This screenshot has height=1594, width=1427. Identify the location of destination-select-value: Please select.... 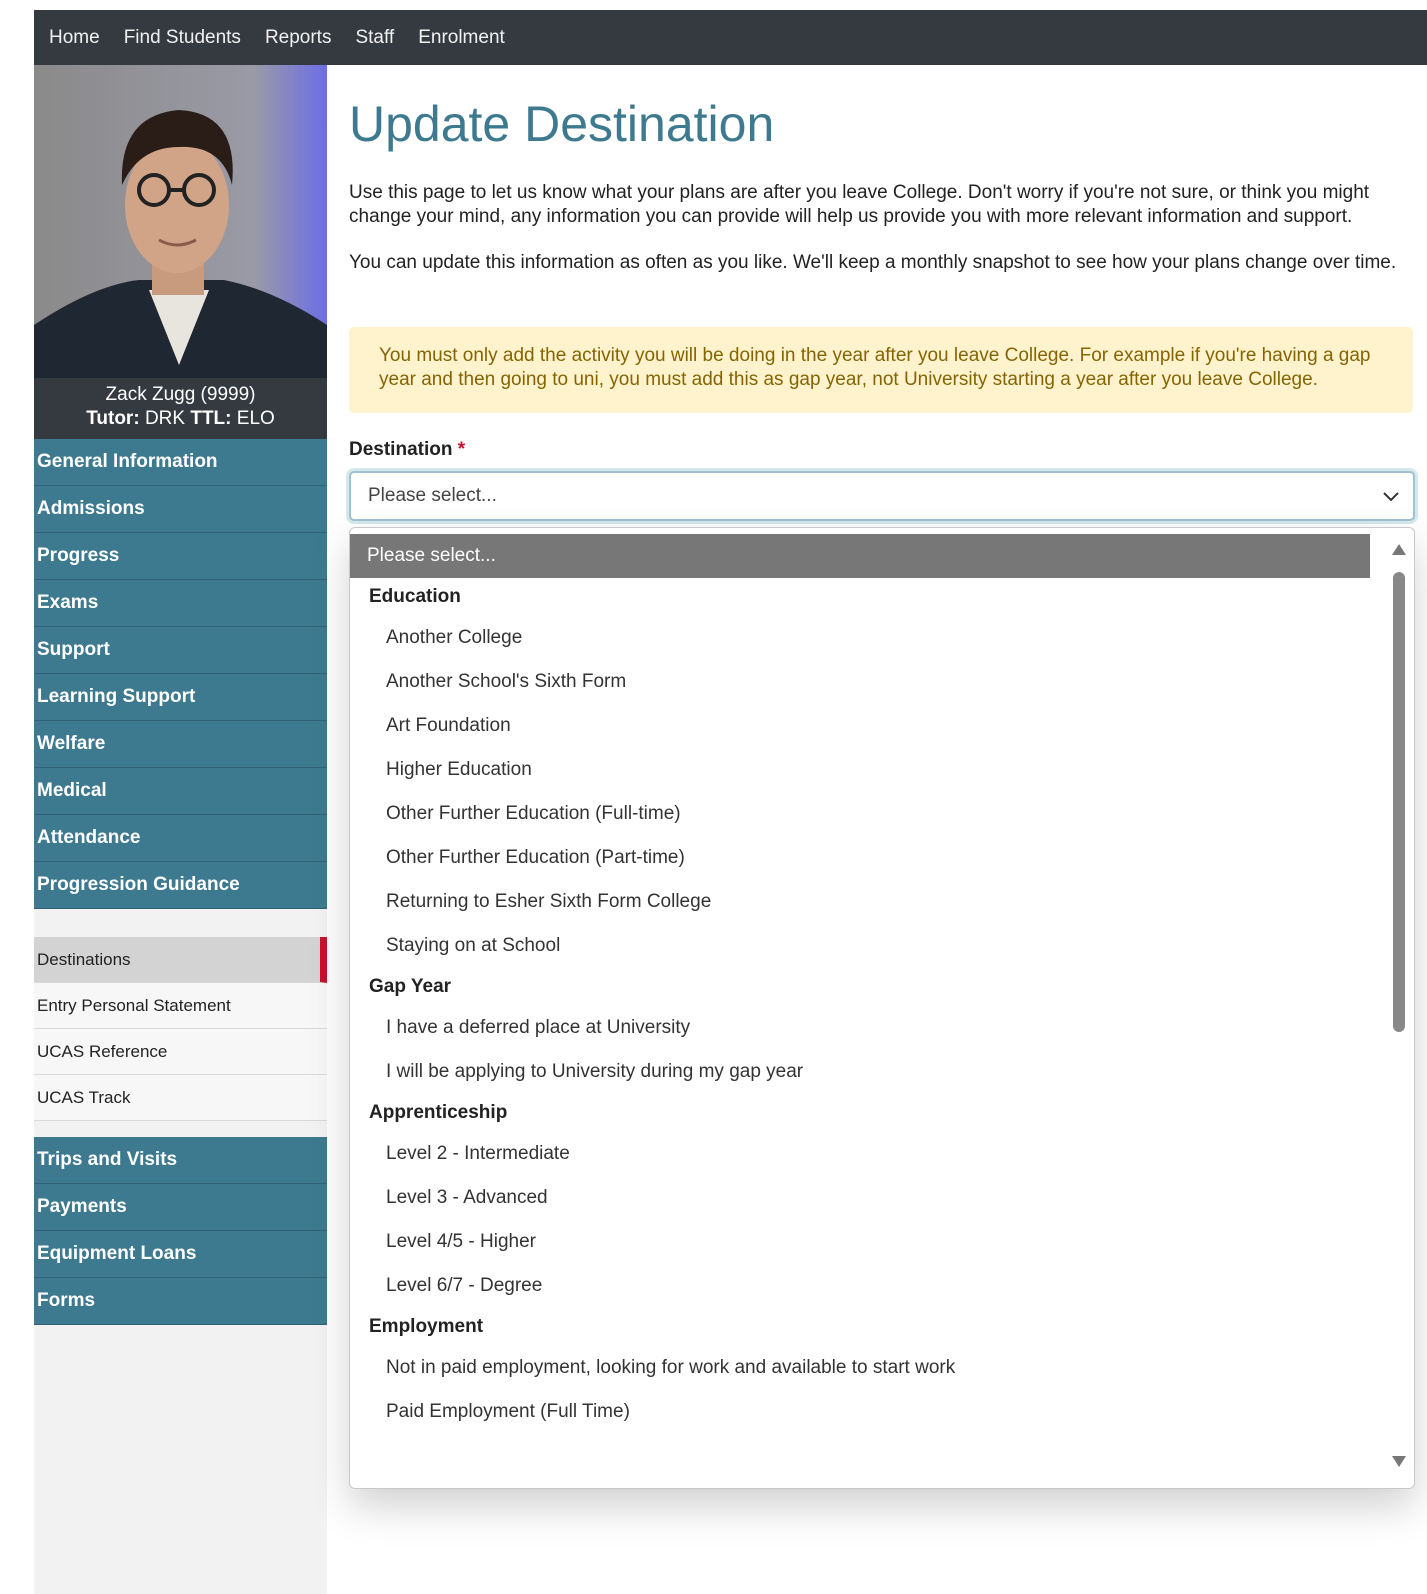
(432, 495).